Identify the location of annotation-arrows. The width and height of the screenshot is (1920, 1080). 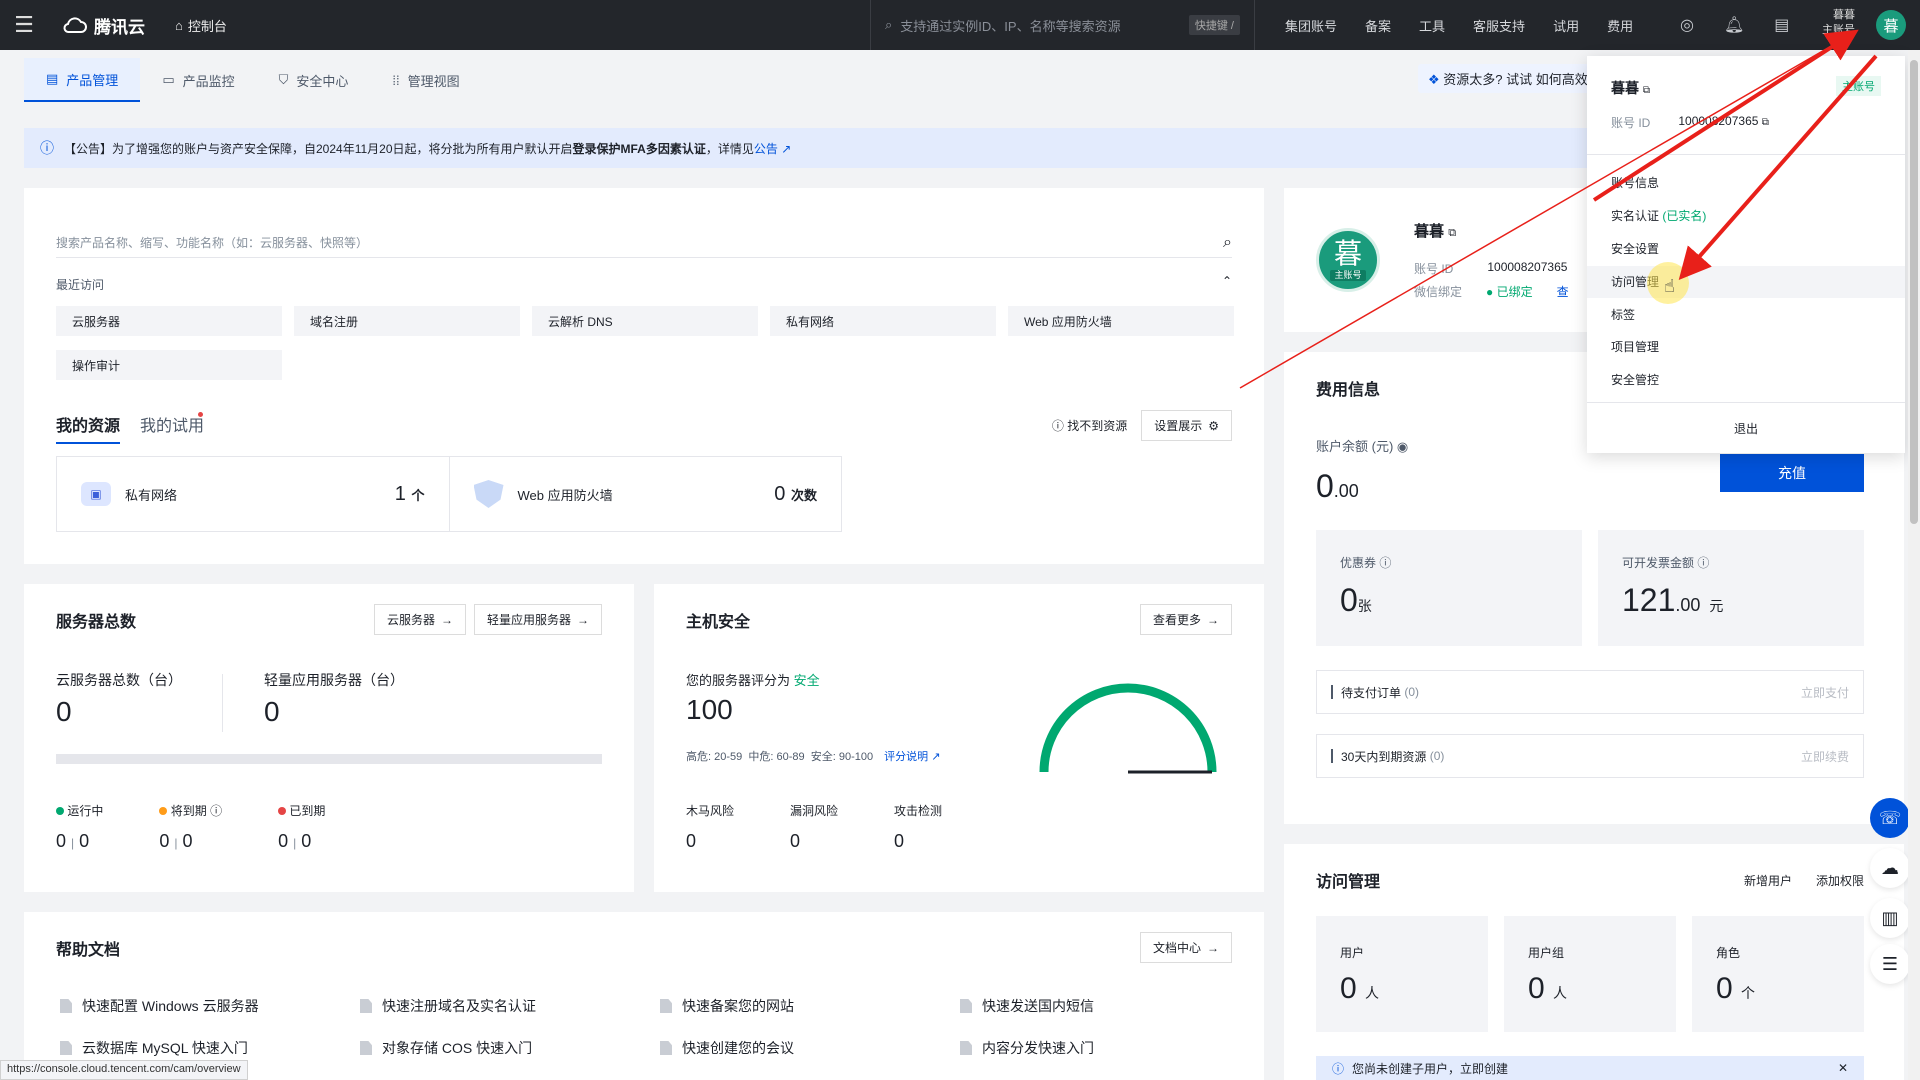
(1558, 209).